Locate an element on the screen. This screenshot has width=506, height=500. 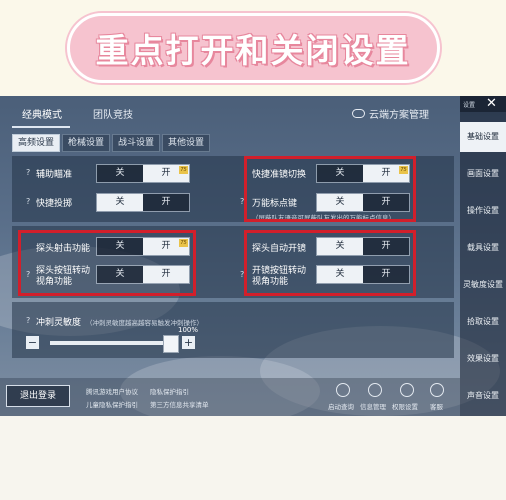
quick-throw-toggle: 关 开 is located at coordinates (143, 202).